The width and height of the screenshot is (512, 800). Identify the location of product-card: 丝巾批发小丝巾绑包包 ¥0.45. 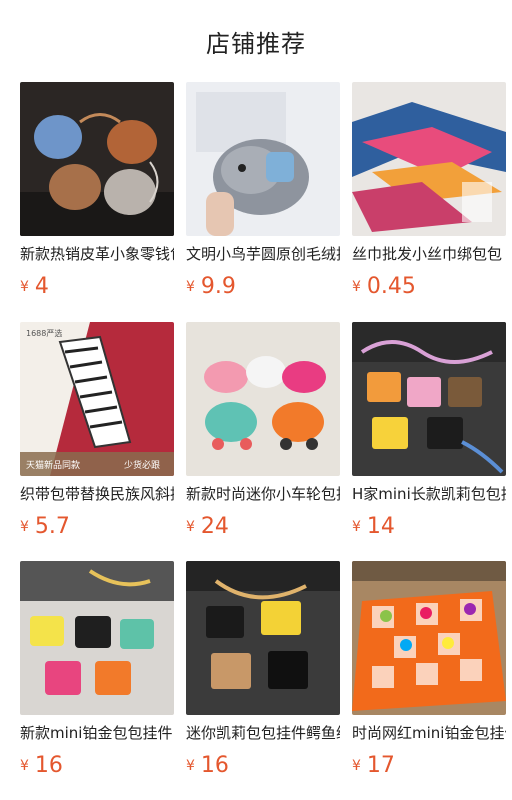
(429, 197).